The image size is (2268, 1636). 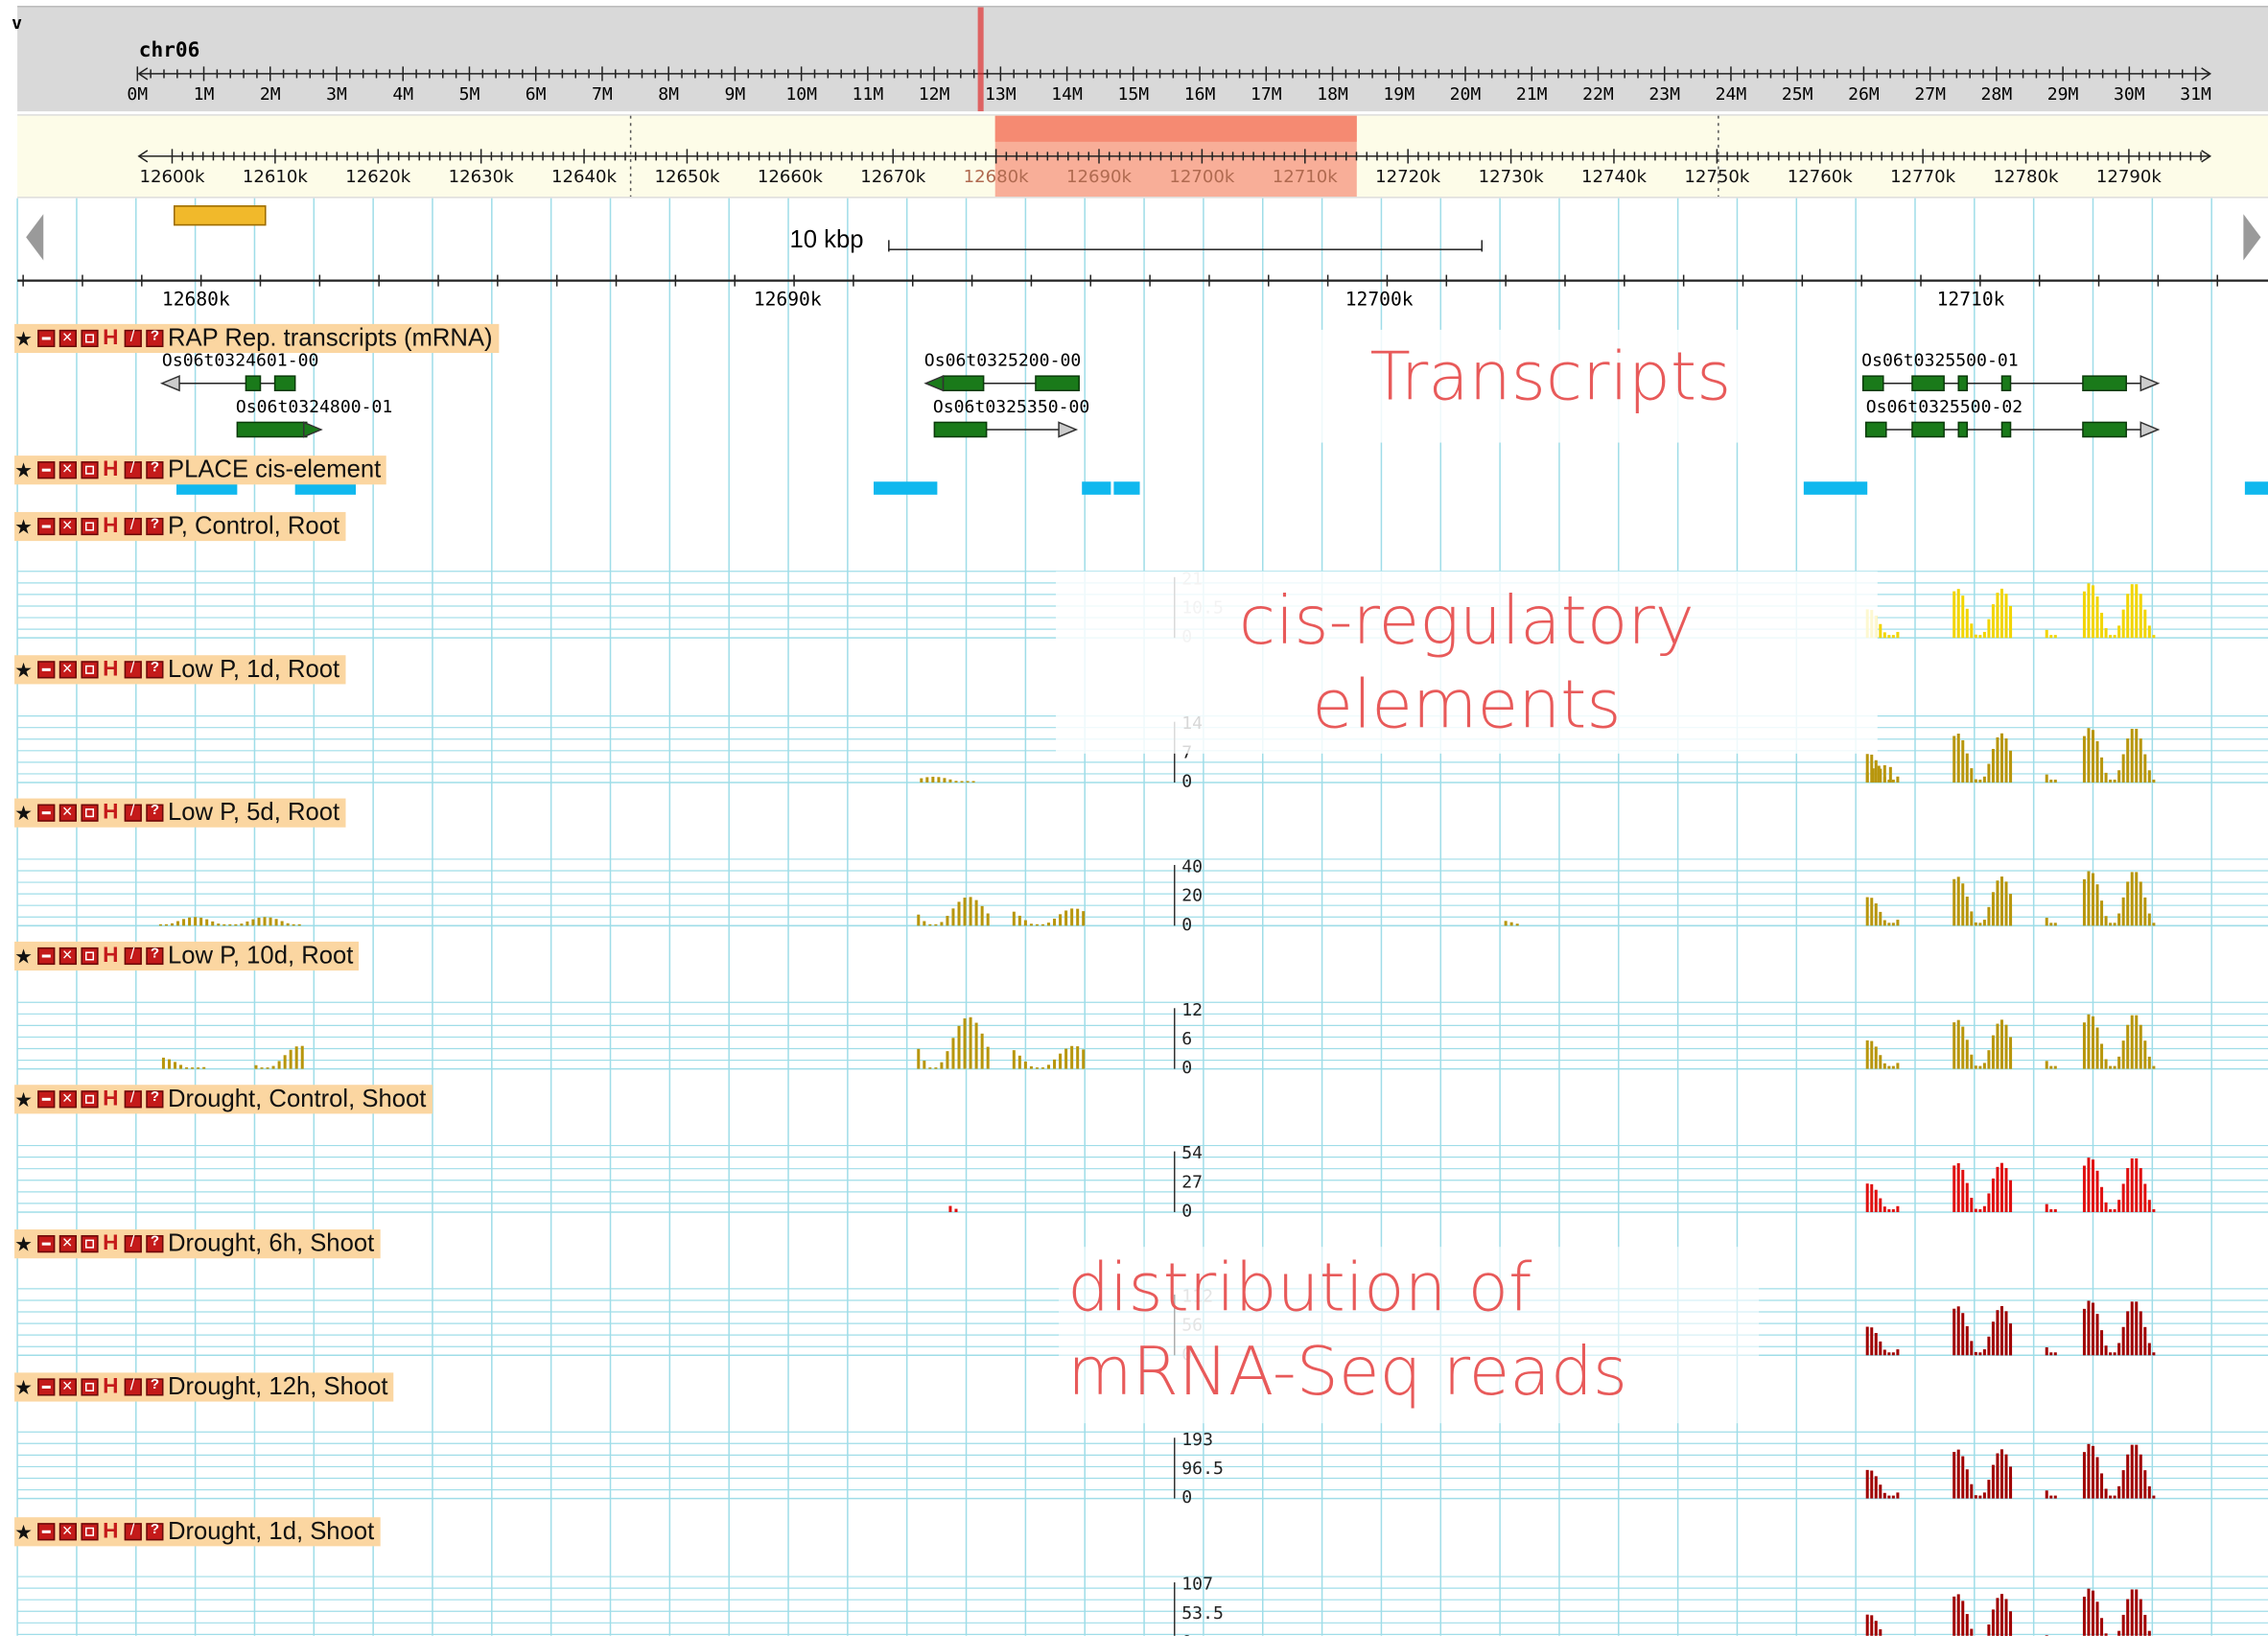 I want to click on track-label: ★ H Drought, 12h, Shoot, so click(x=204, y=1387).